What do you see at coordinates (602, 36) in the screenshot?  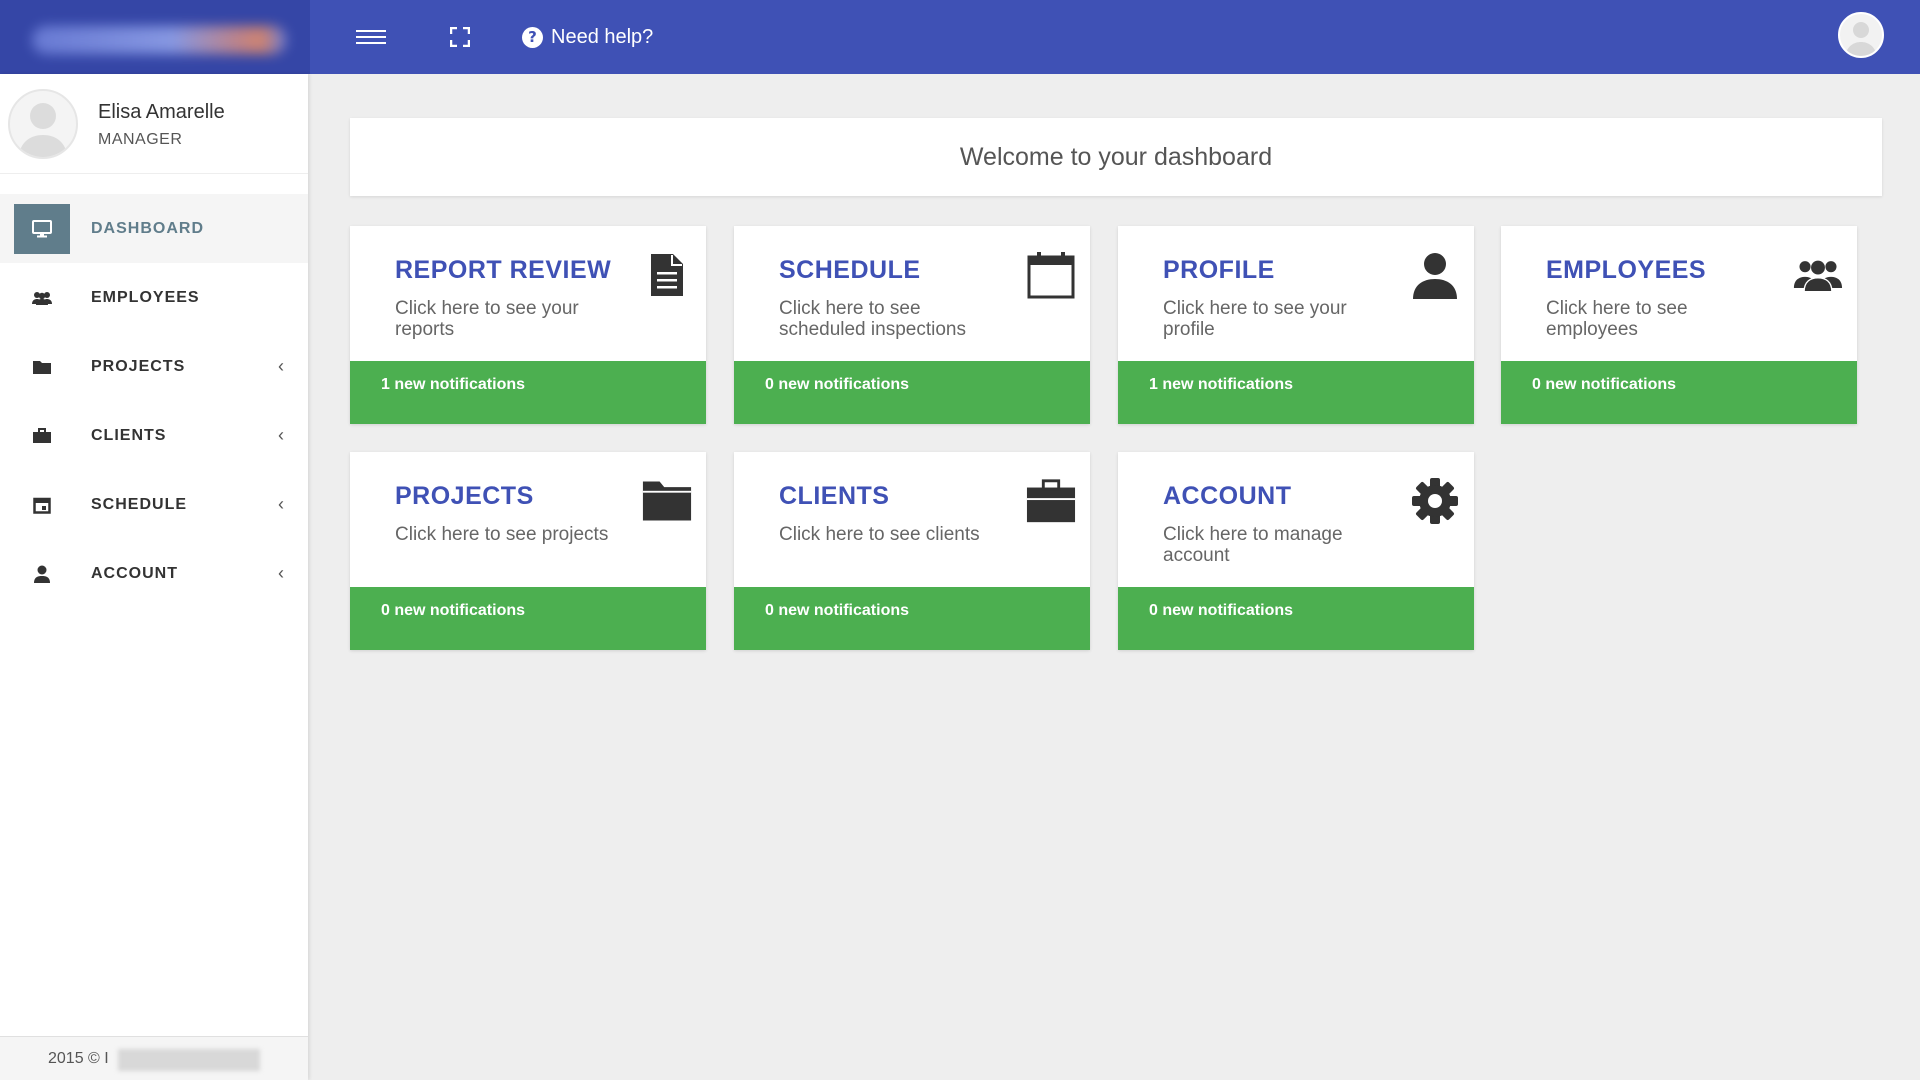 I see `help-label: Need help?` at bounding box center [602, 36].